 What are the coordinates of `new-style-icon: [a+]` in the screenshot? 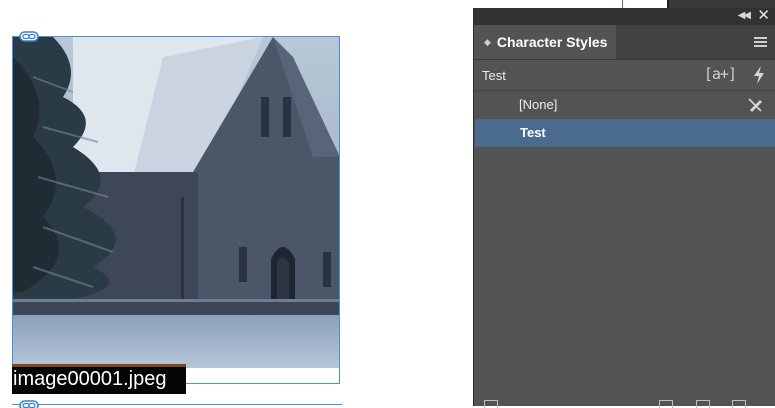 It's located at (720, 74).